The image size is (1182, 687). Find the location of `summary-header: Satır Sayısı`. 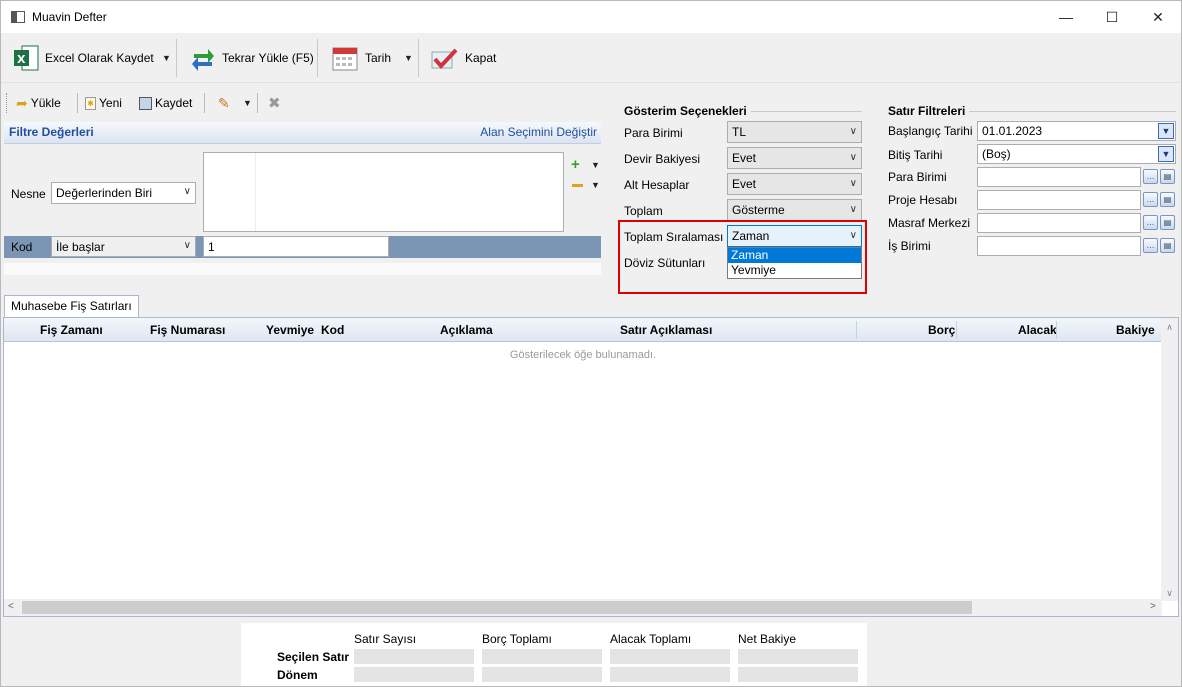

summary-header: Satır Sayısı is located at coordinates (385, 639).